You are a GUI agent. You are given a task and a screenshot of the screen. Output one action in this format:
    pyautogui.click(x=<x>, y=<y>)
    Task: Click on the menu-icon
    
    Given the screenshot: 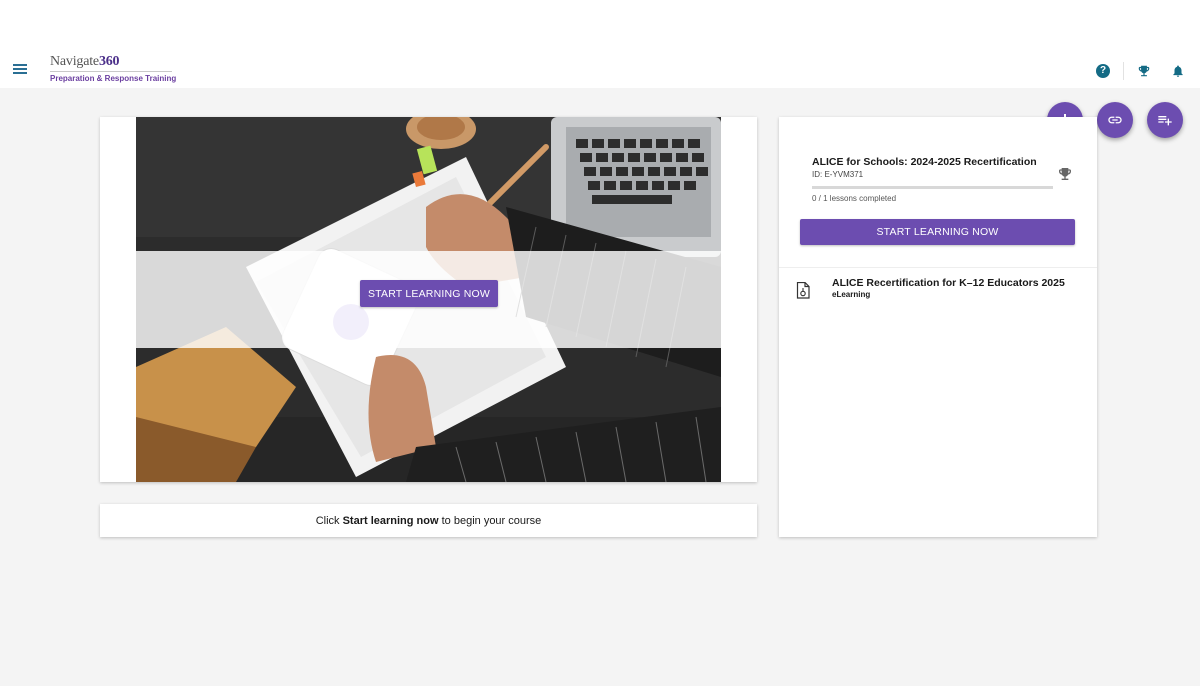 What is the action you would take?
    pyautogui.click(x=20, y=70)
    